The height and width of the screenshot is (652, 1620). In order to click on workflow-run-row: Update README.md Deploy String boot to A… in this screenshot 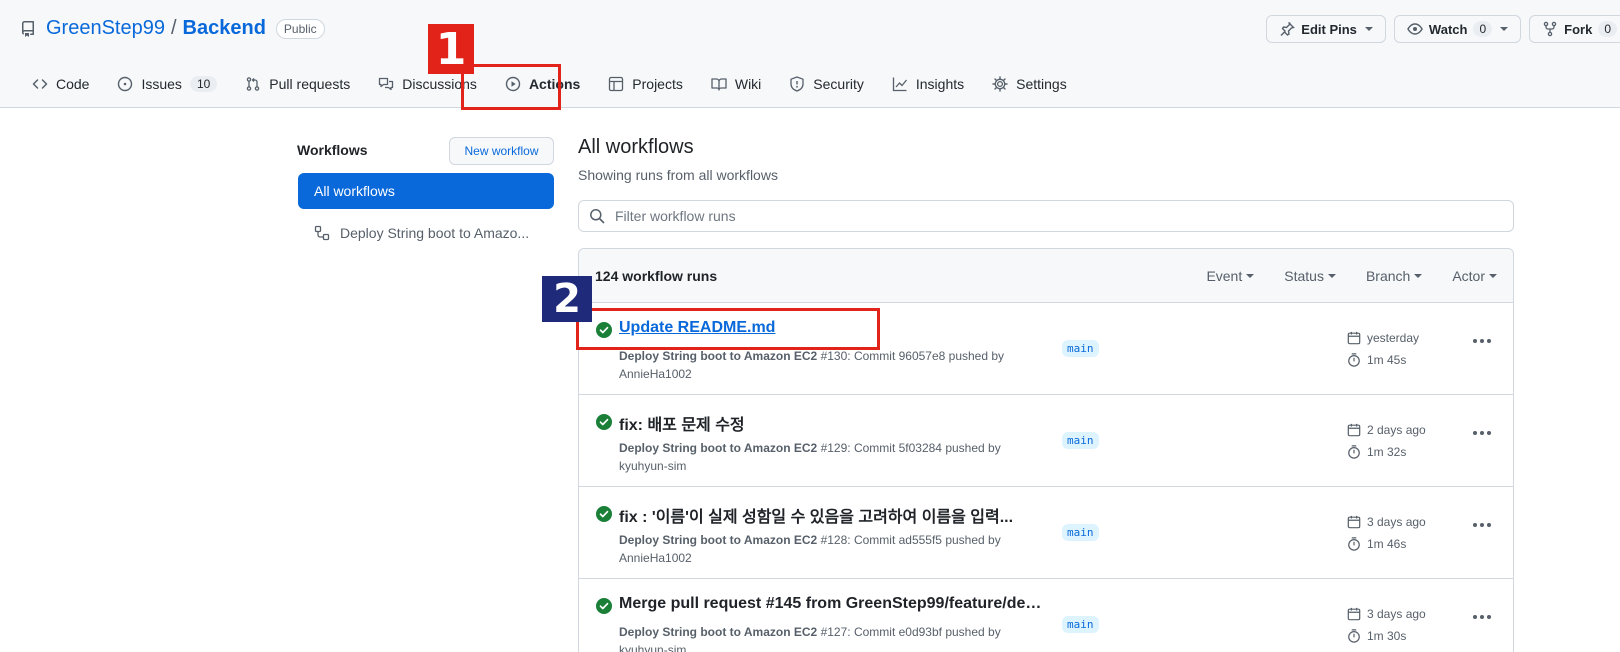, I will do `click(1046, 349)`.